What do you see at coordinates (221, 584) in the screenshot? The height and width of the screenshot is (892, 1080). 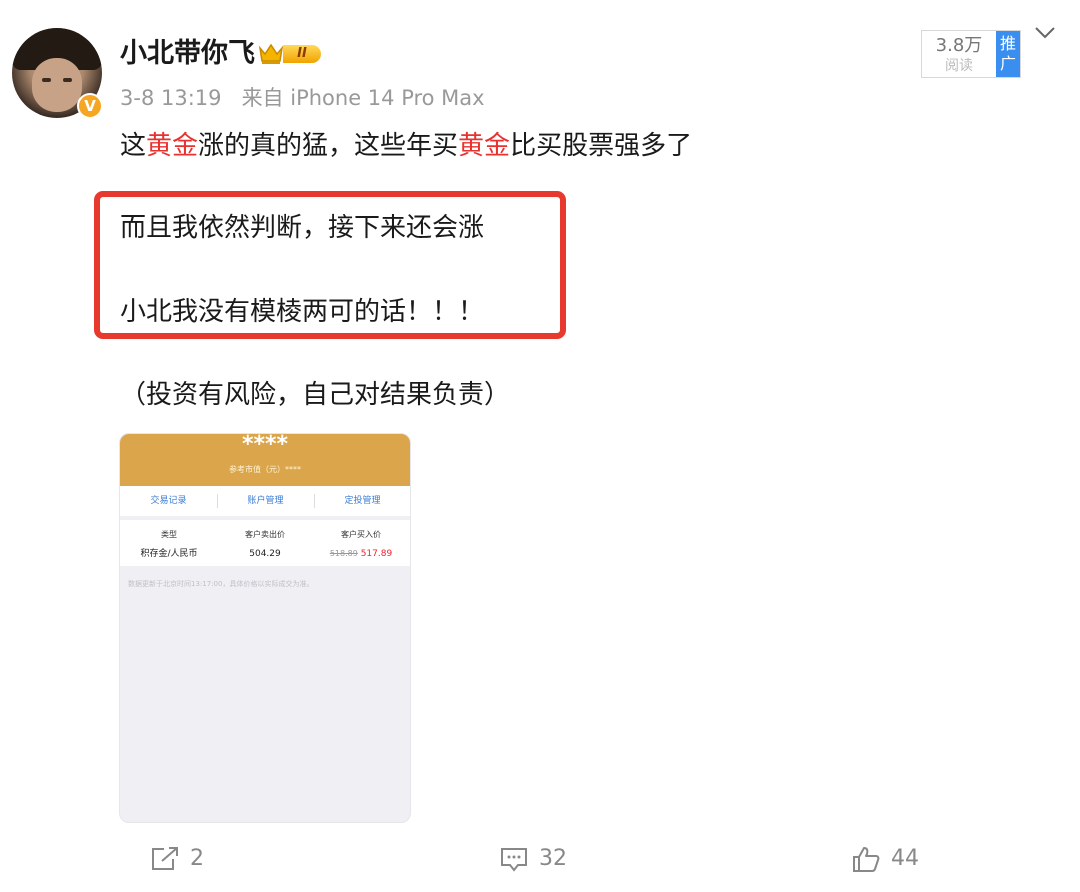 I see `update-note: 数据更新于北京时间13:17:00，具体价格以实际成交为准。` at bounding box center [221, 584].